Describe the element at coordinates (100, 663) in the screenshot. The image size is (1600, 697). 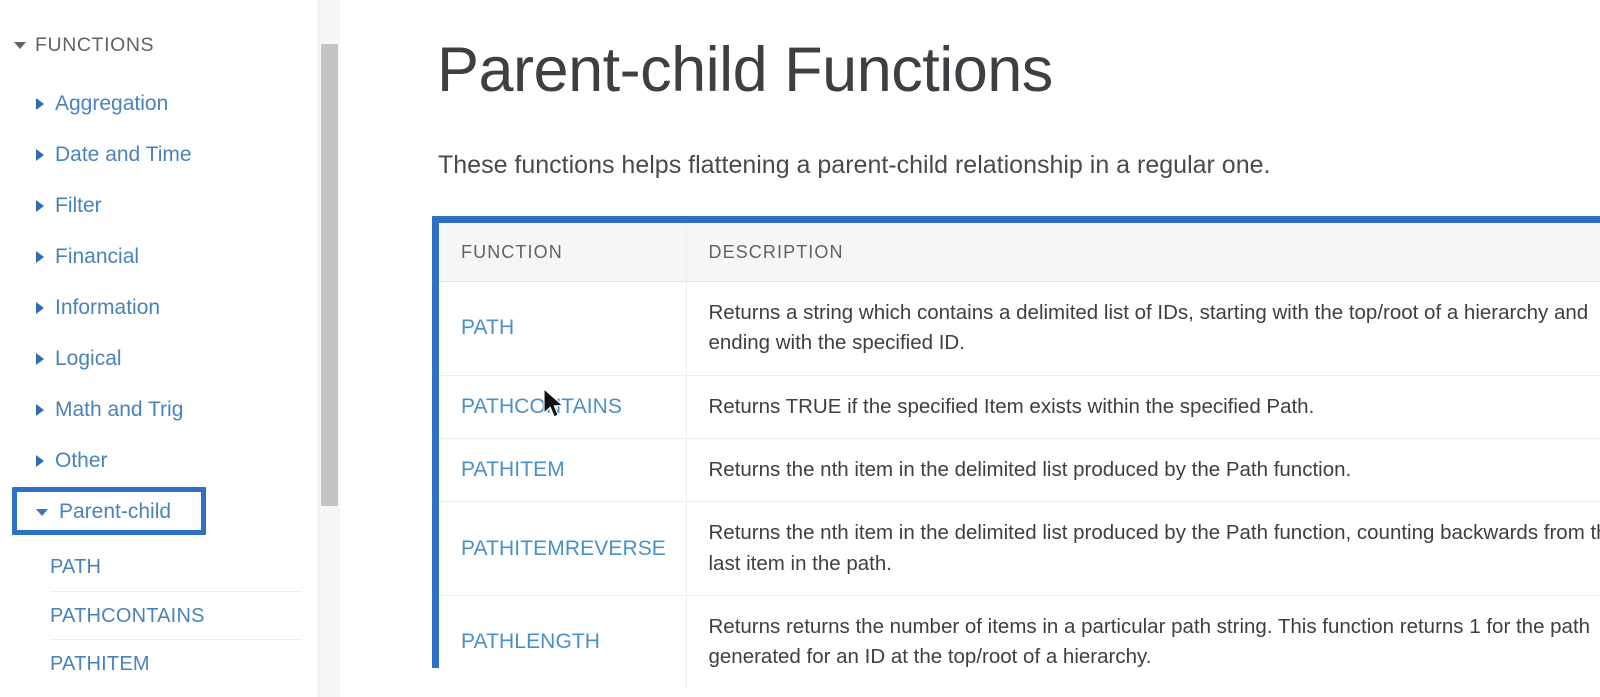
I see `sidebar-subitem-label: PATHITEM` at that location.